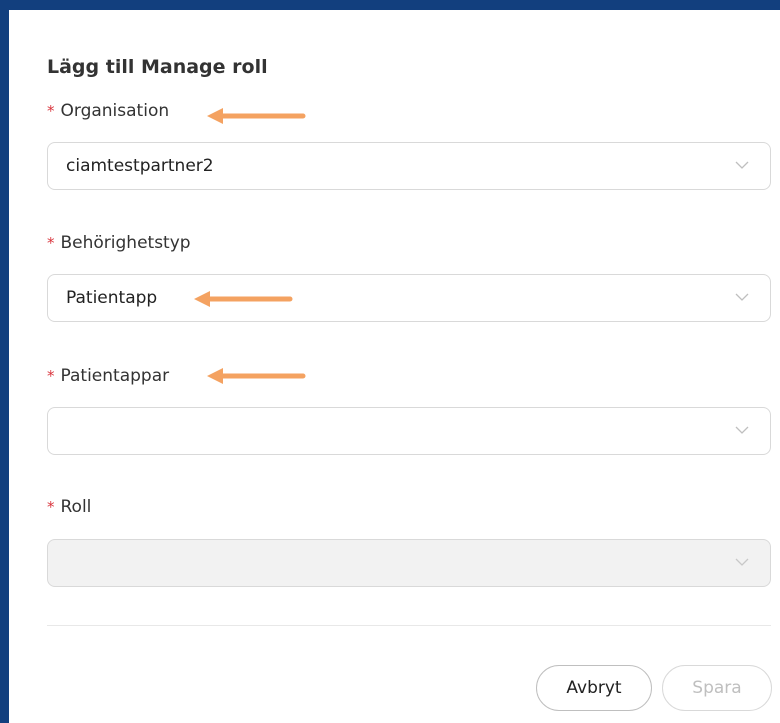 Image resolution: width=780 pixels, height=723 pixels. Describe the element at coordinates (409, 166) in the screenshot. I see `organisation-select: ciamtestpartner2` at that location.